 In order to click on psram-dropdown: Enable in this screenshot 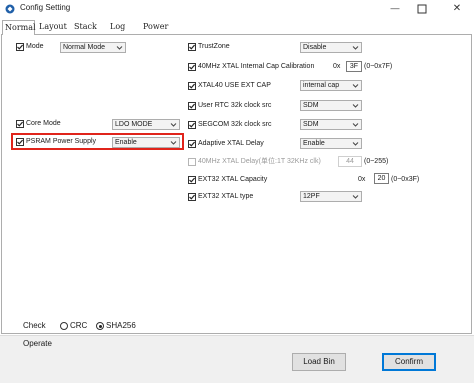, I will do `click(146, 142)`.